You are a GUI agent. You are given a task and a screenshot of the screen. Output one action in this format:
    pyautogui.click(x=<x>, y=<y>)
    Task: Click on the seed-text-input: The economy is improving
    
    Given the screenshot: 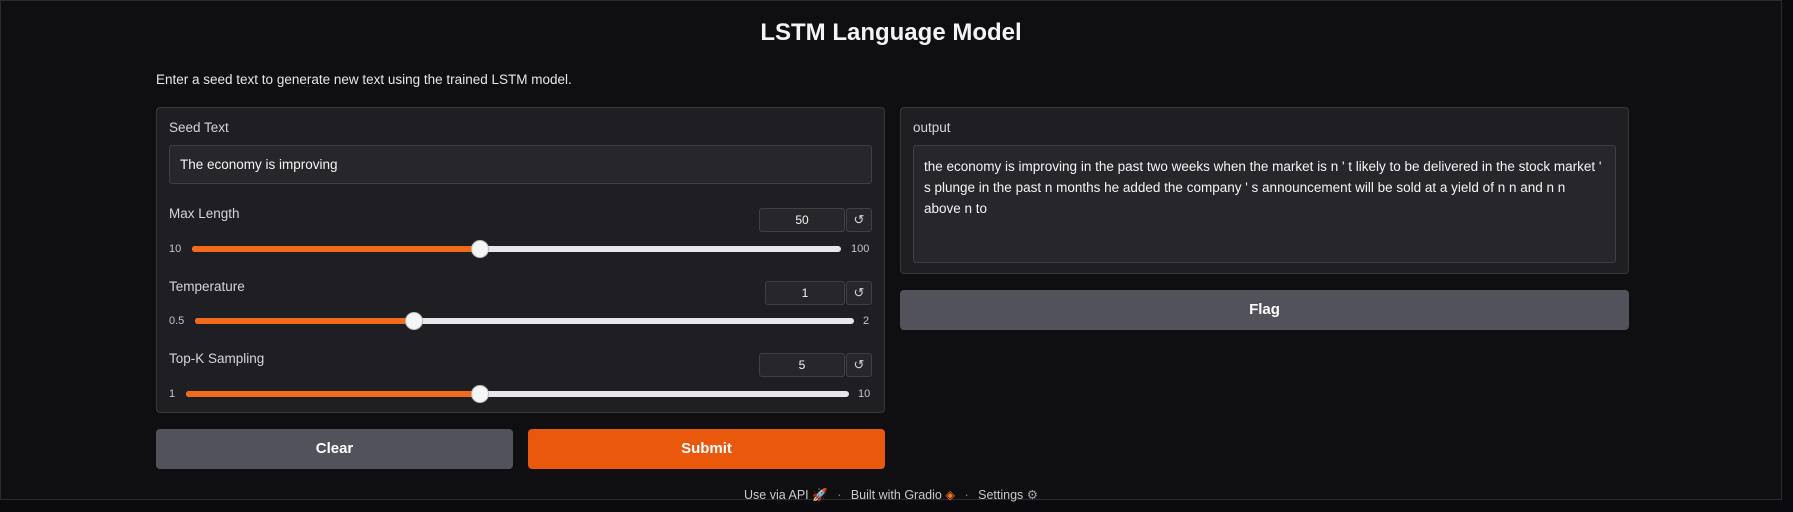 What is the action you would take?
    pyautogui.click(x=520, y=164)
    